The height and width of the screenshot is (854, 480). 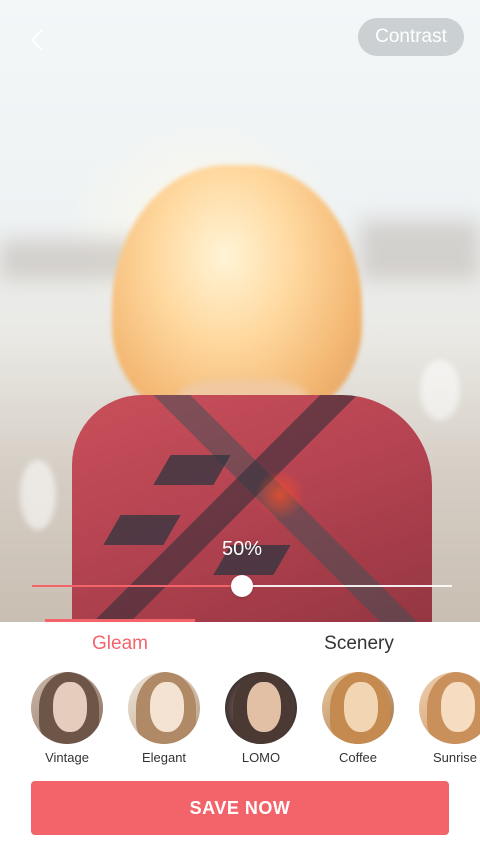 I want to click on filter-vintage: Vintage, so click(x=67, y=718).